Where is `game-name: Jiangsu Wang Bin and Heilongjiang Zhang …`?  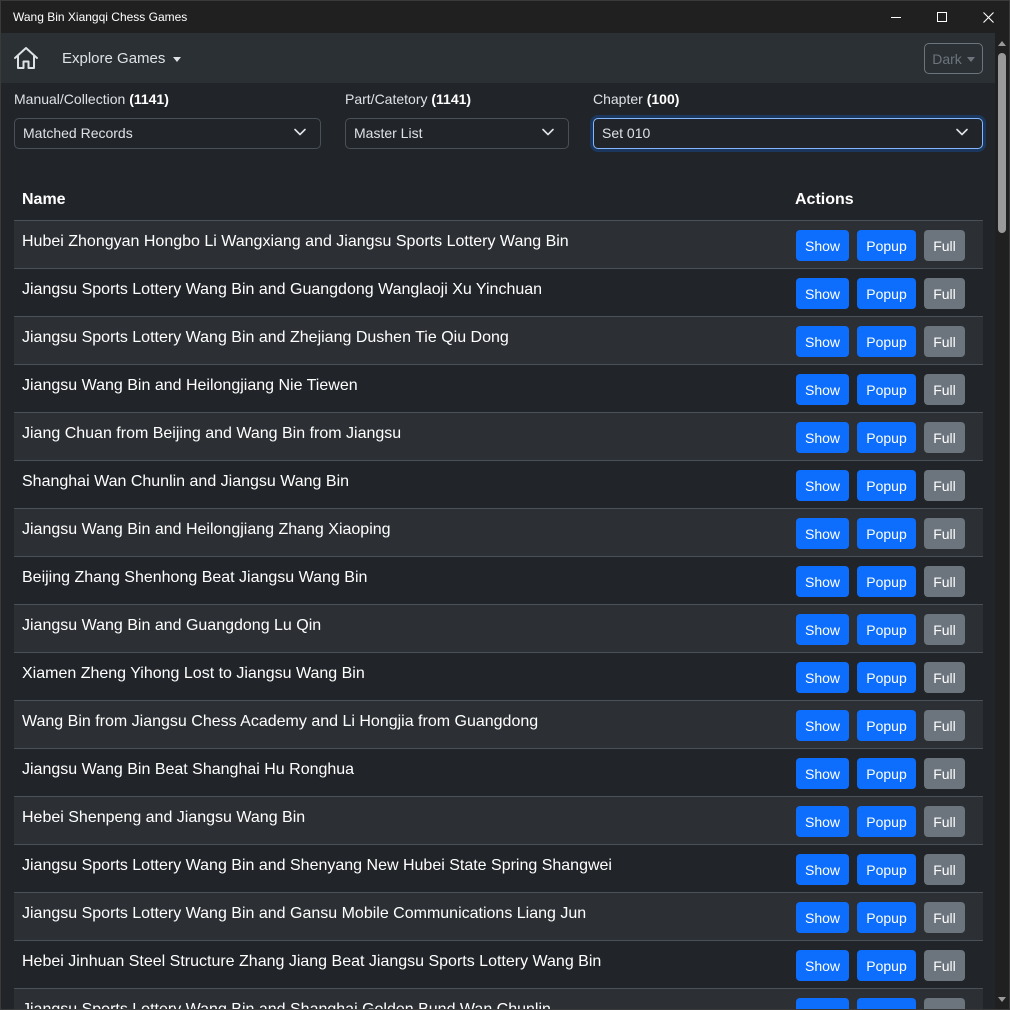
game-name: Jiangsu Wang Bin and Heilongjiang Zhang … is located at coordinates (206, 529).